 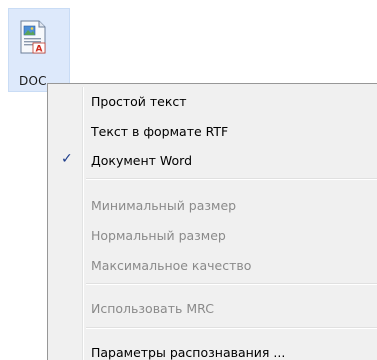 I want to click on menu-item-use-mrc: Использовать MRC, so click(x=213, y=308).